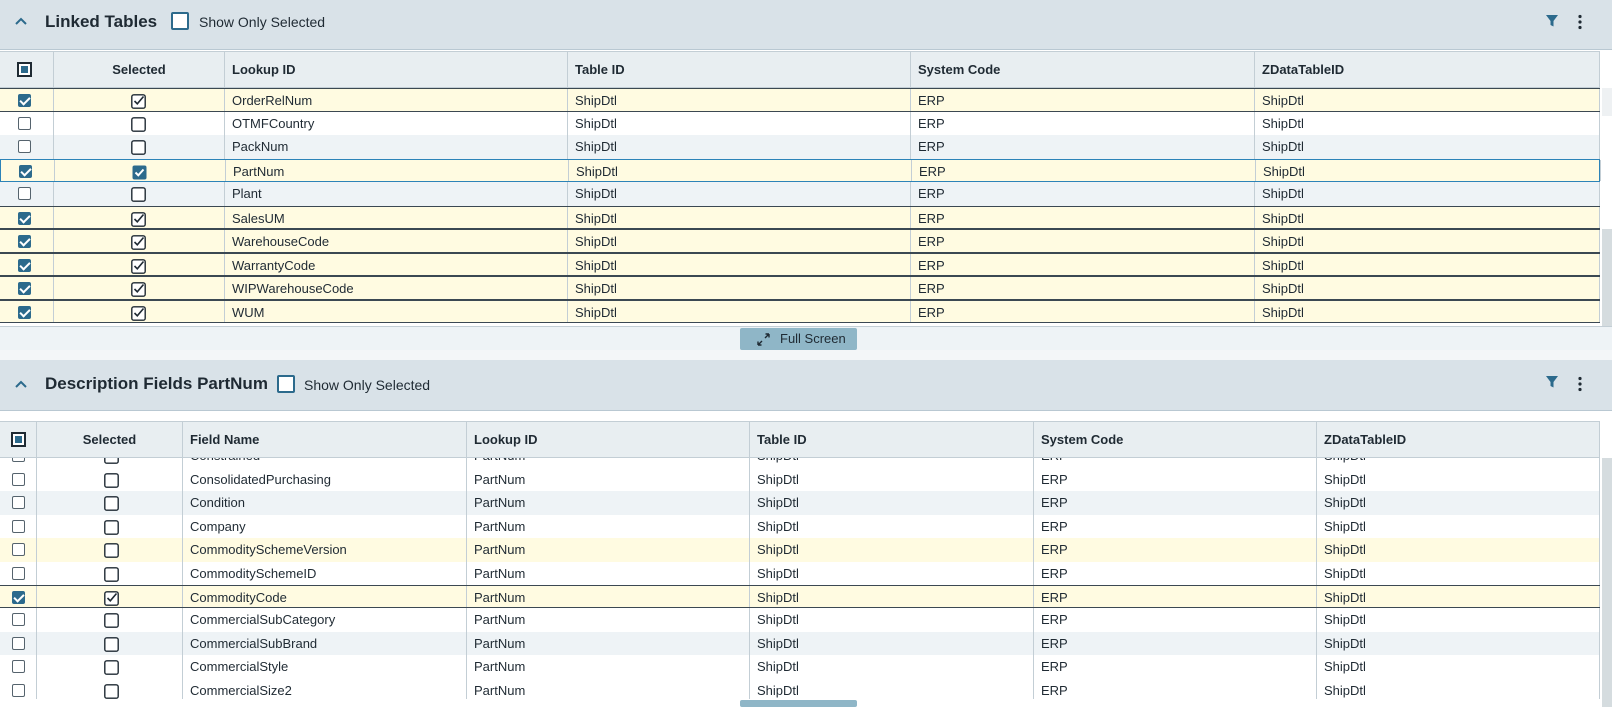  What do you see at coordinates (800, 194) in the screenshot?
I see `table-row: Plant ShipDtl ERP ShipDtl` at bounding box center [800, 194].